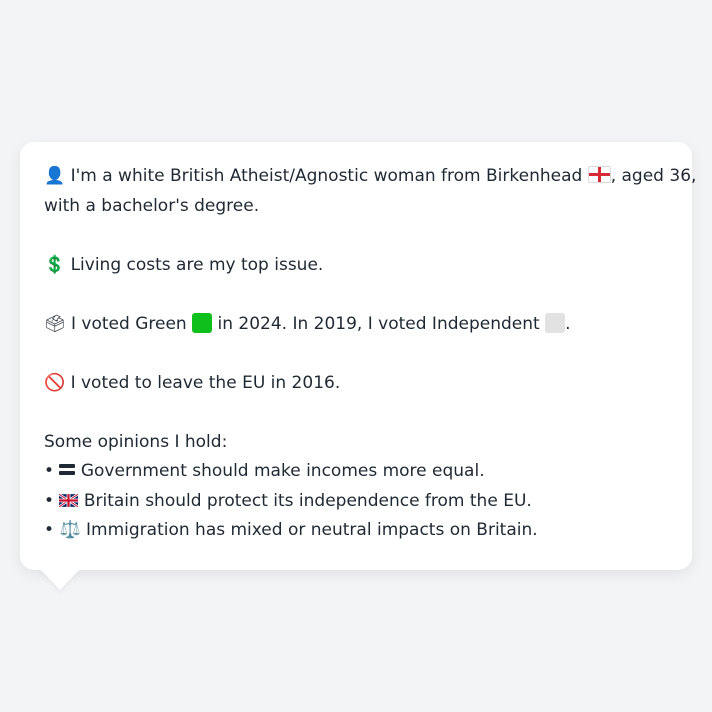 The height and width of the screenshot is (712, 712). Describe the element at coordinates (55, 176) in the screenshot. I see `person-icon: 👤` at that location.